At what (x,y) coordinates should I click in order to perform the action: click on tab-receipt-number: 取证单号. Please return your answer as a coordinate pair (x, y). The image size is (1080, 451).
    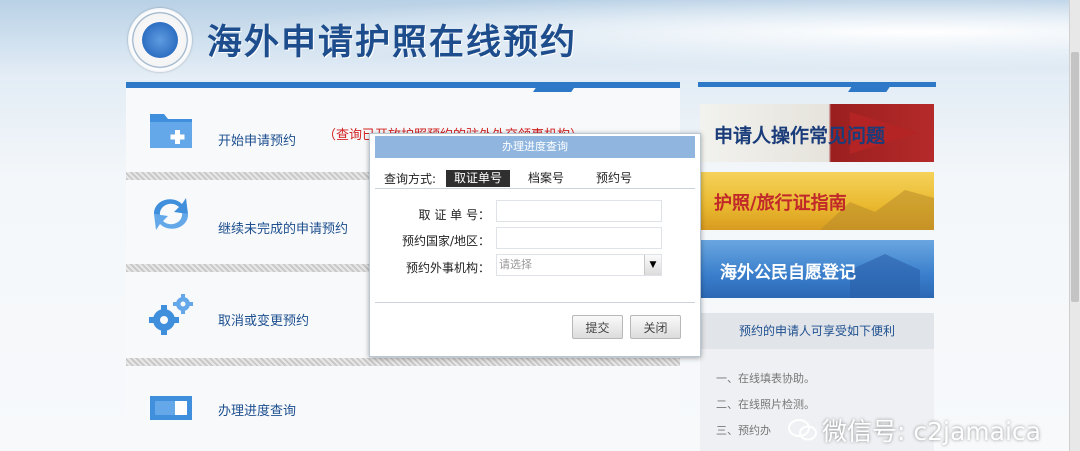
    Looking at the image, I should click on (478, 178).